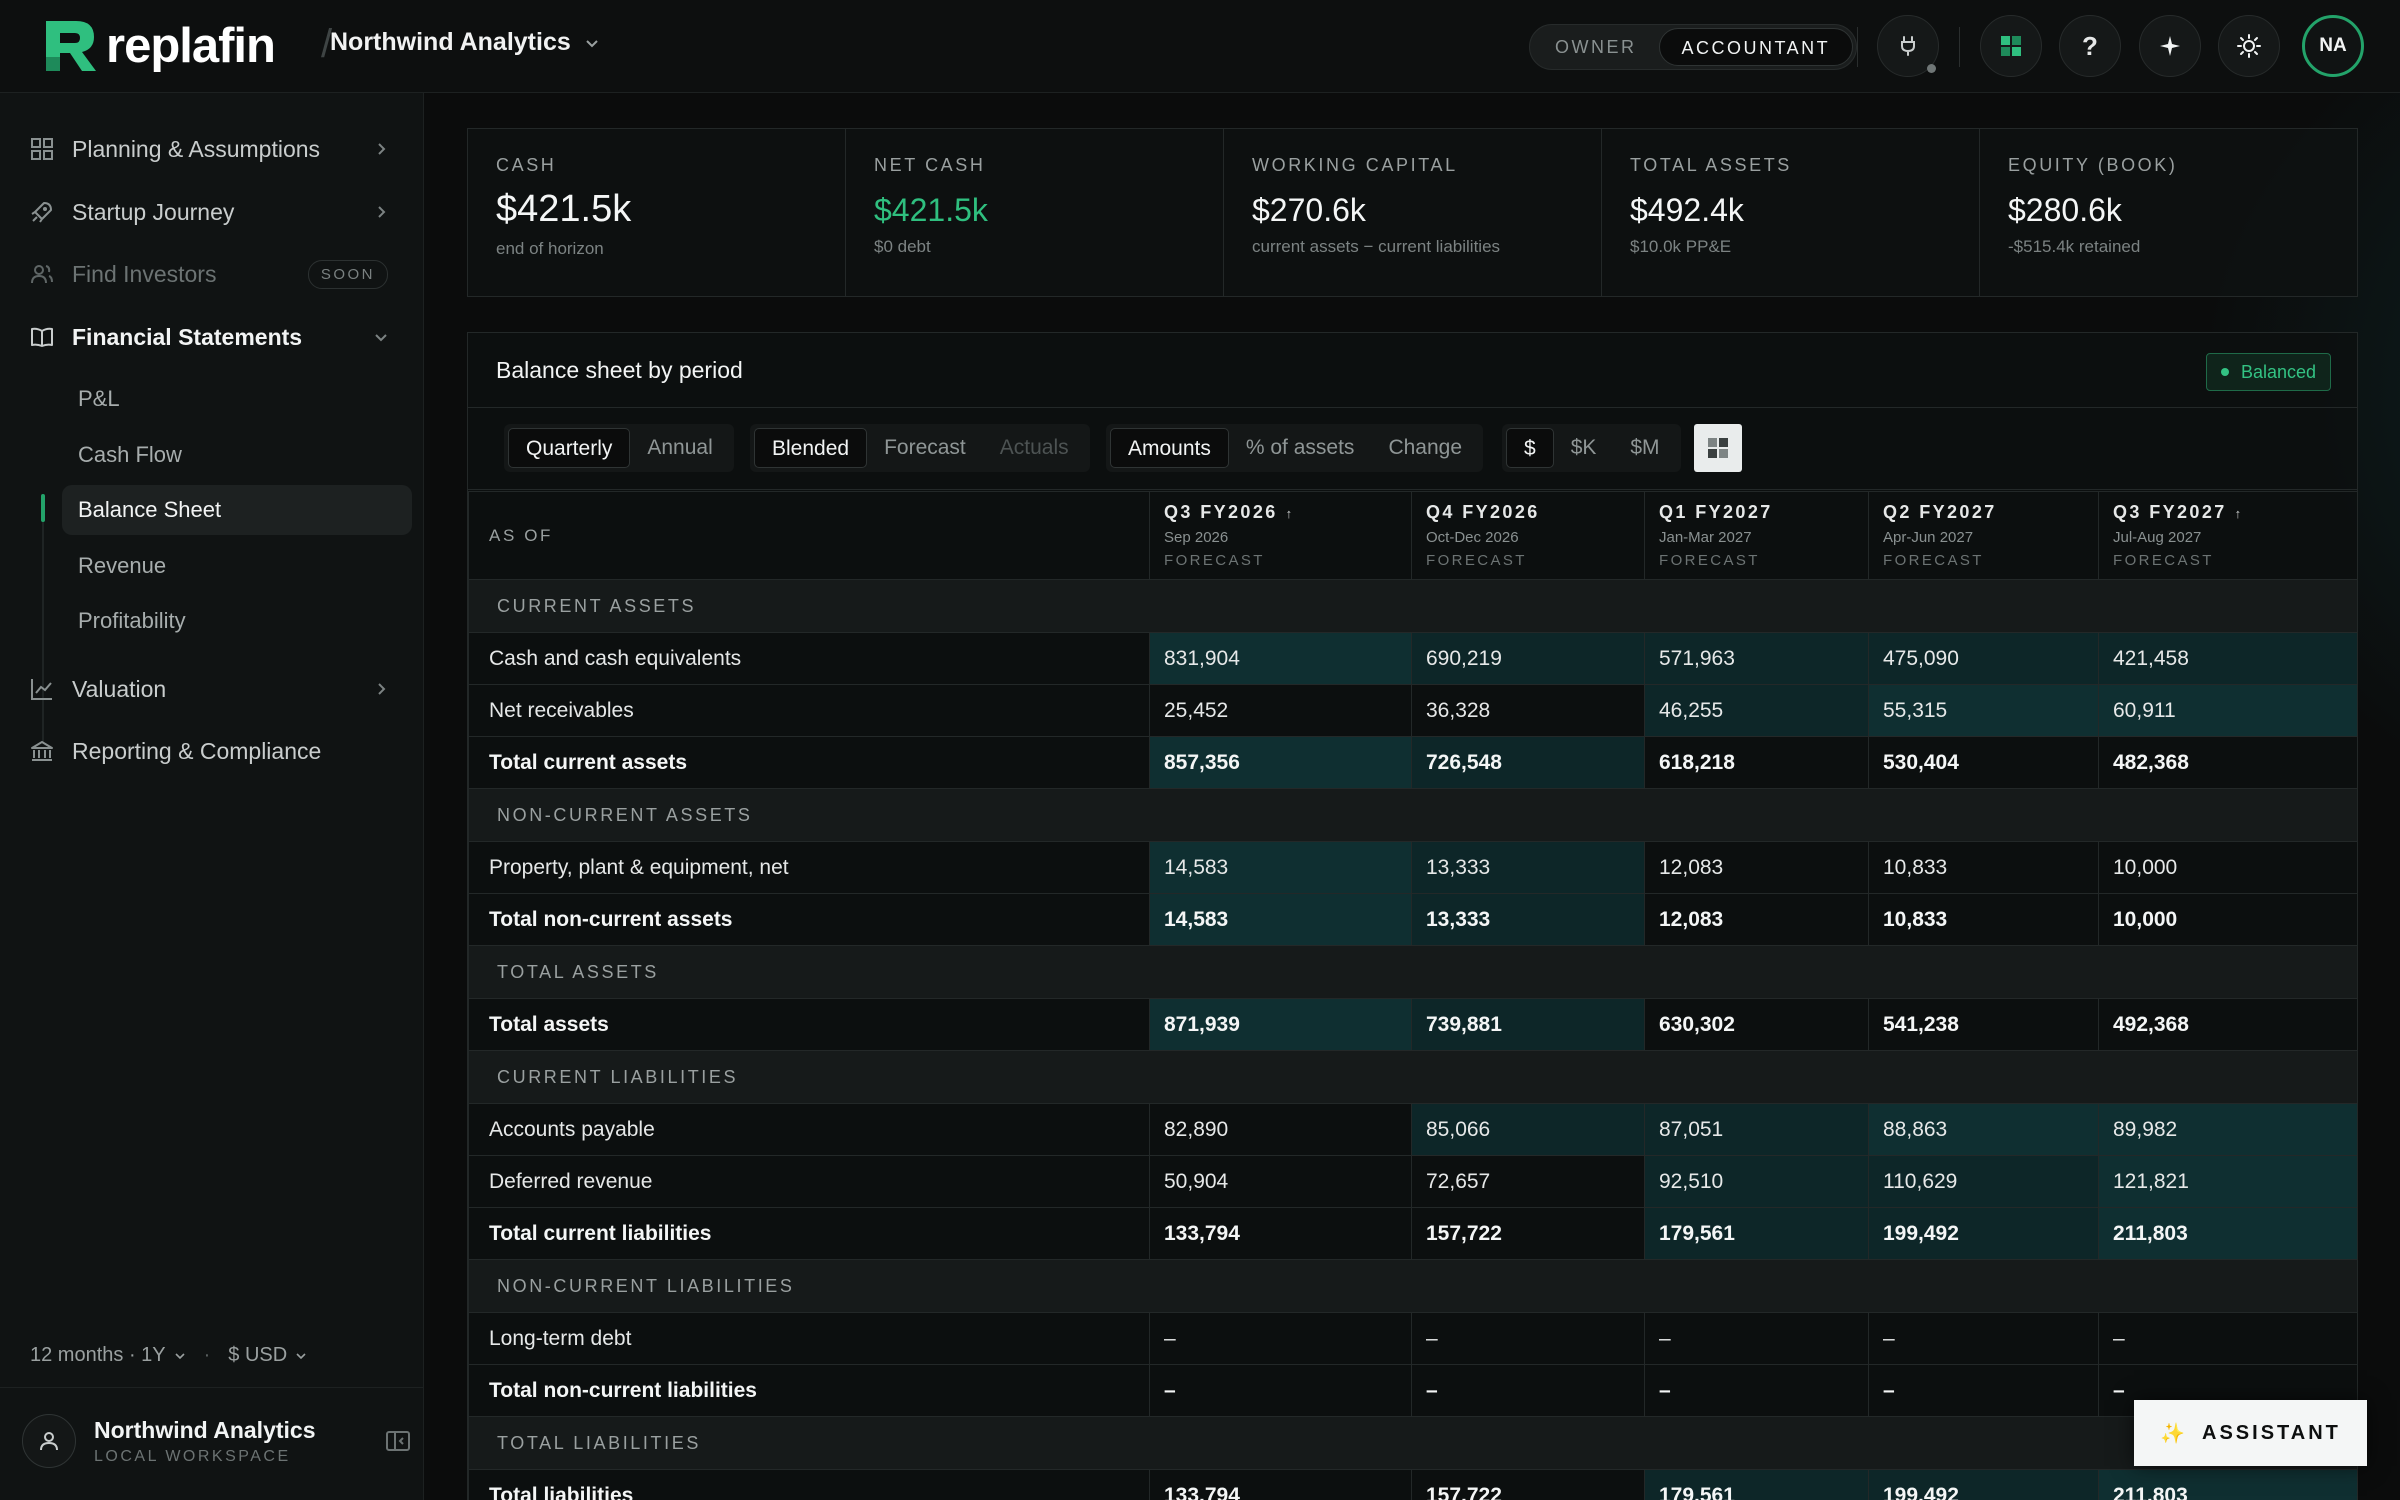 This screenshot has height=1500, width=2400. What do you see at coordinates (1300, 448) in the screenshot?
I see `tab-percent-of-assets: % of assets` at bounding box center [1300, 448].